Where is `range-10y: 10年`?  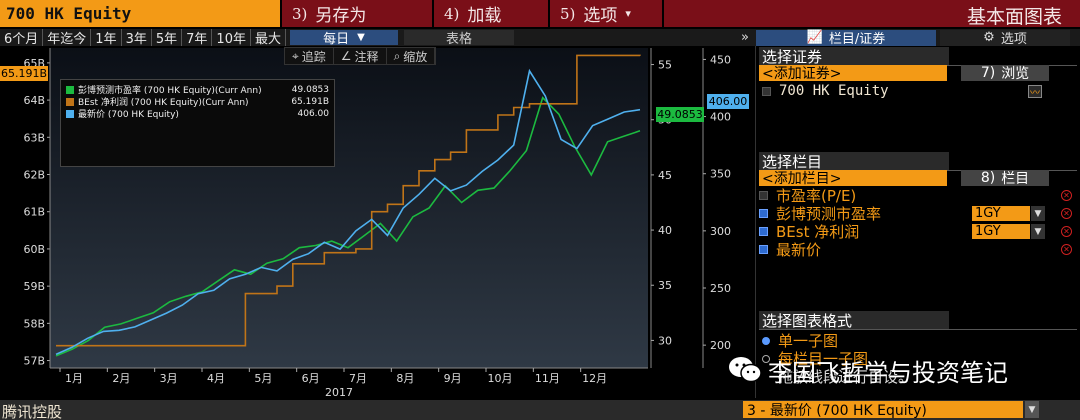 range-10y: 10年 is located at coordinates (231, 38).